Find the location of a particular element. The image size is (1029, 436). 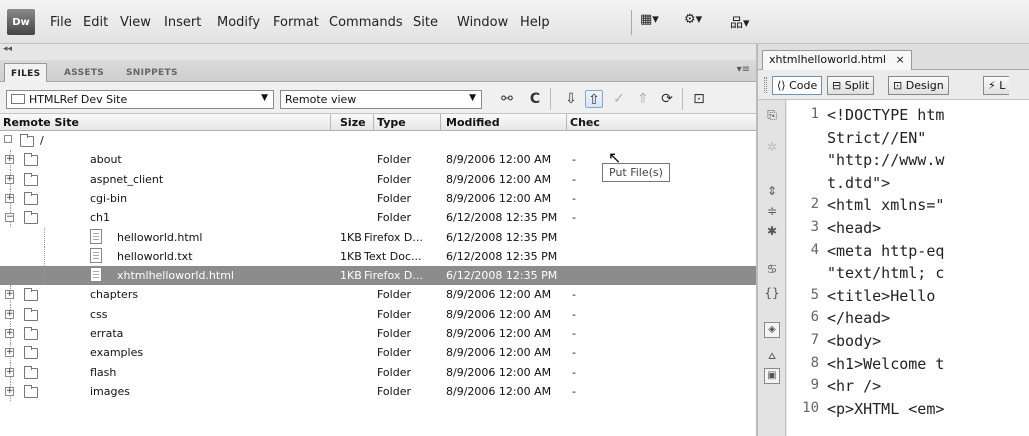

code-line: 2 <html xmlns=" is located at coordinates (908, 206).